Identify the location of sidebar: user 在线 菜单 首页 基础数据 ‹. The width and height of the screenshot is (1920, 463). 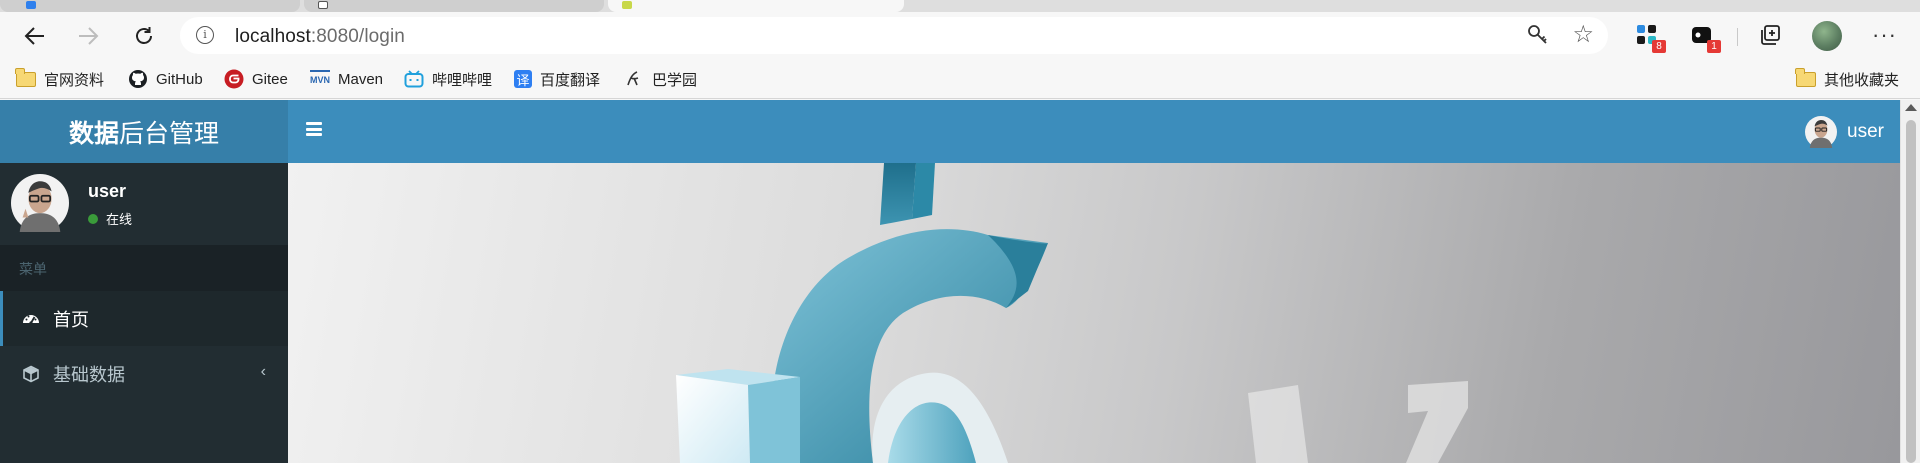
(144, 313).